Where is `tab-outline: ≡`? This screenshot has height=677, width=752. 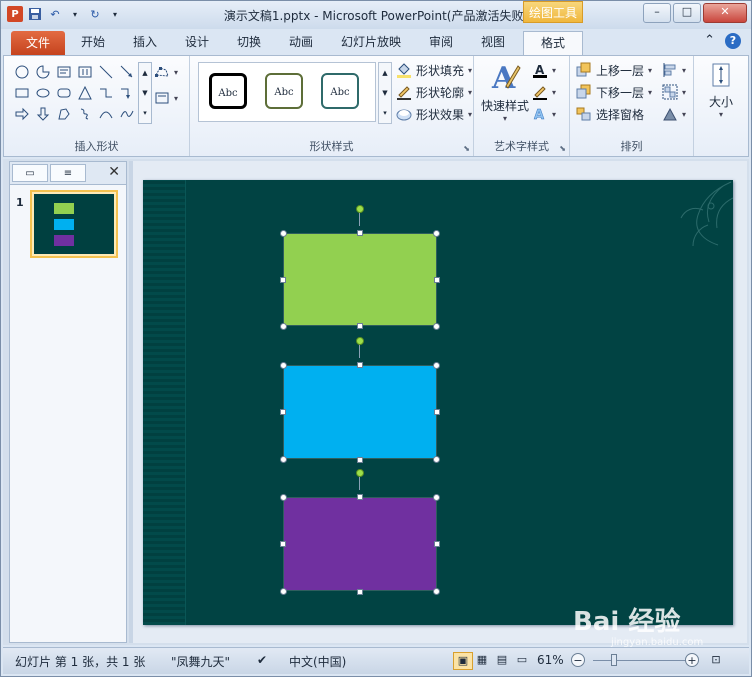 tab-outline: ≡ is located at coordinates (68, 173).